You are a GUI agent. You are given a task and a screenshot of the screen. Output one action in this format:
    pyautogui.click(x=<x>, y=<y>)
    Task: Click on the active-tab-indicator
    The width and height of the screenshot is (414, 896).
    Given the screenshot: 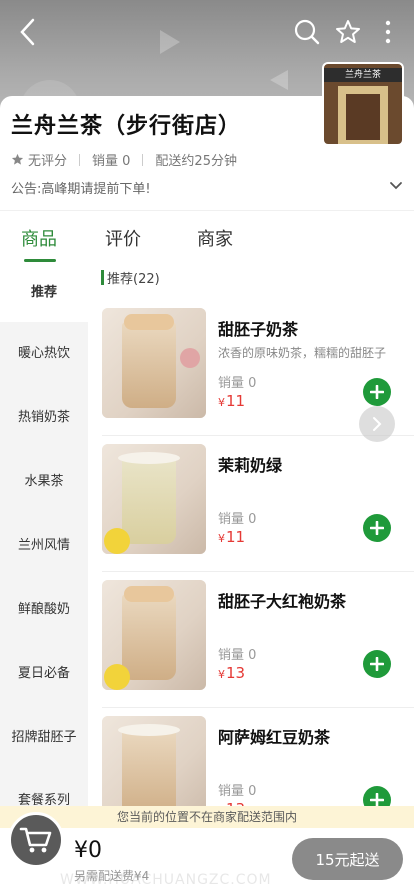 What is the action you would take?
    pyautogui.click(x=40, y=260)
    